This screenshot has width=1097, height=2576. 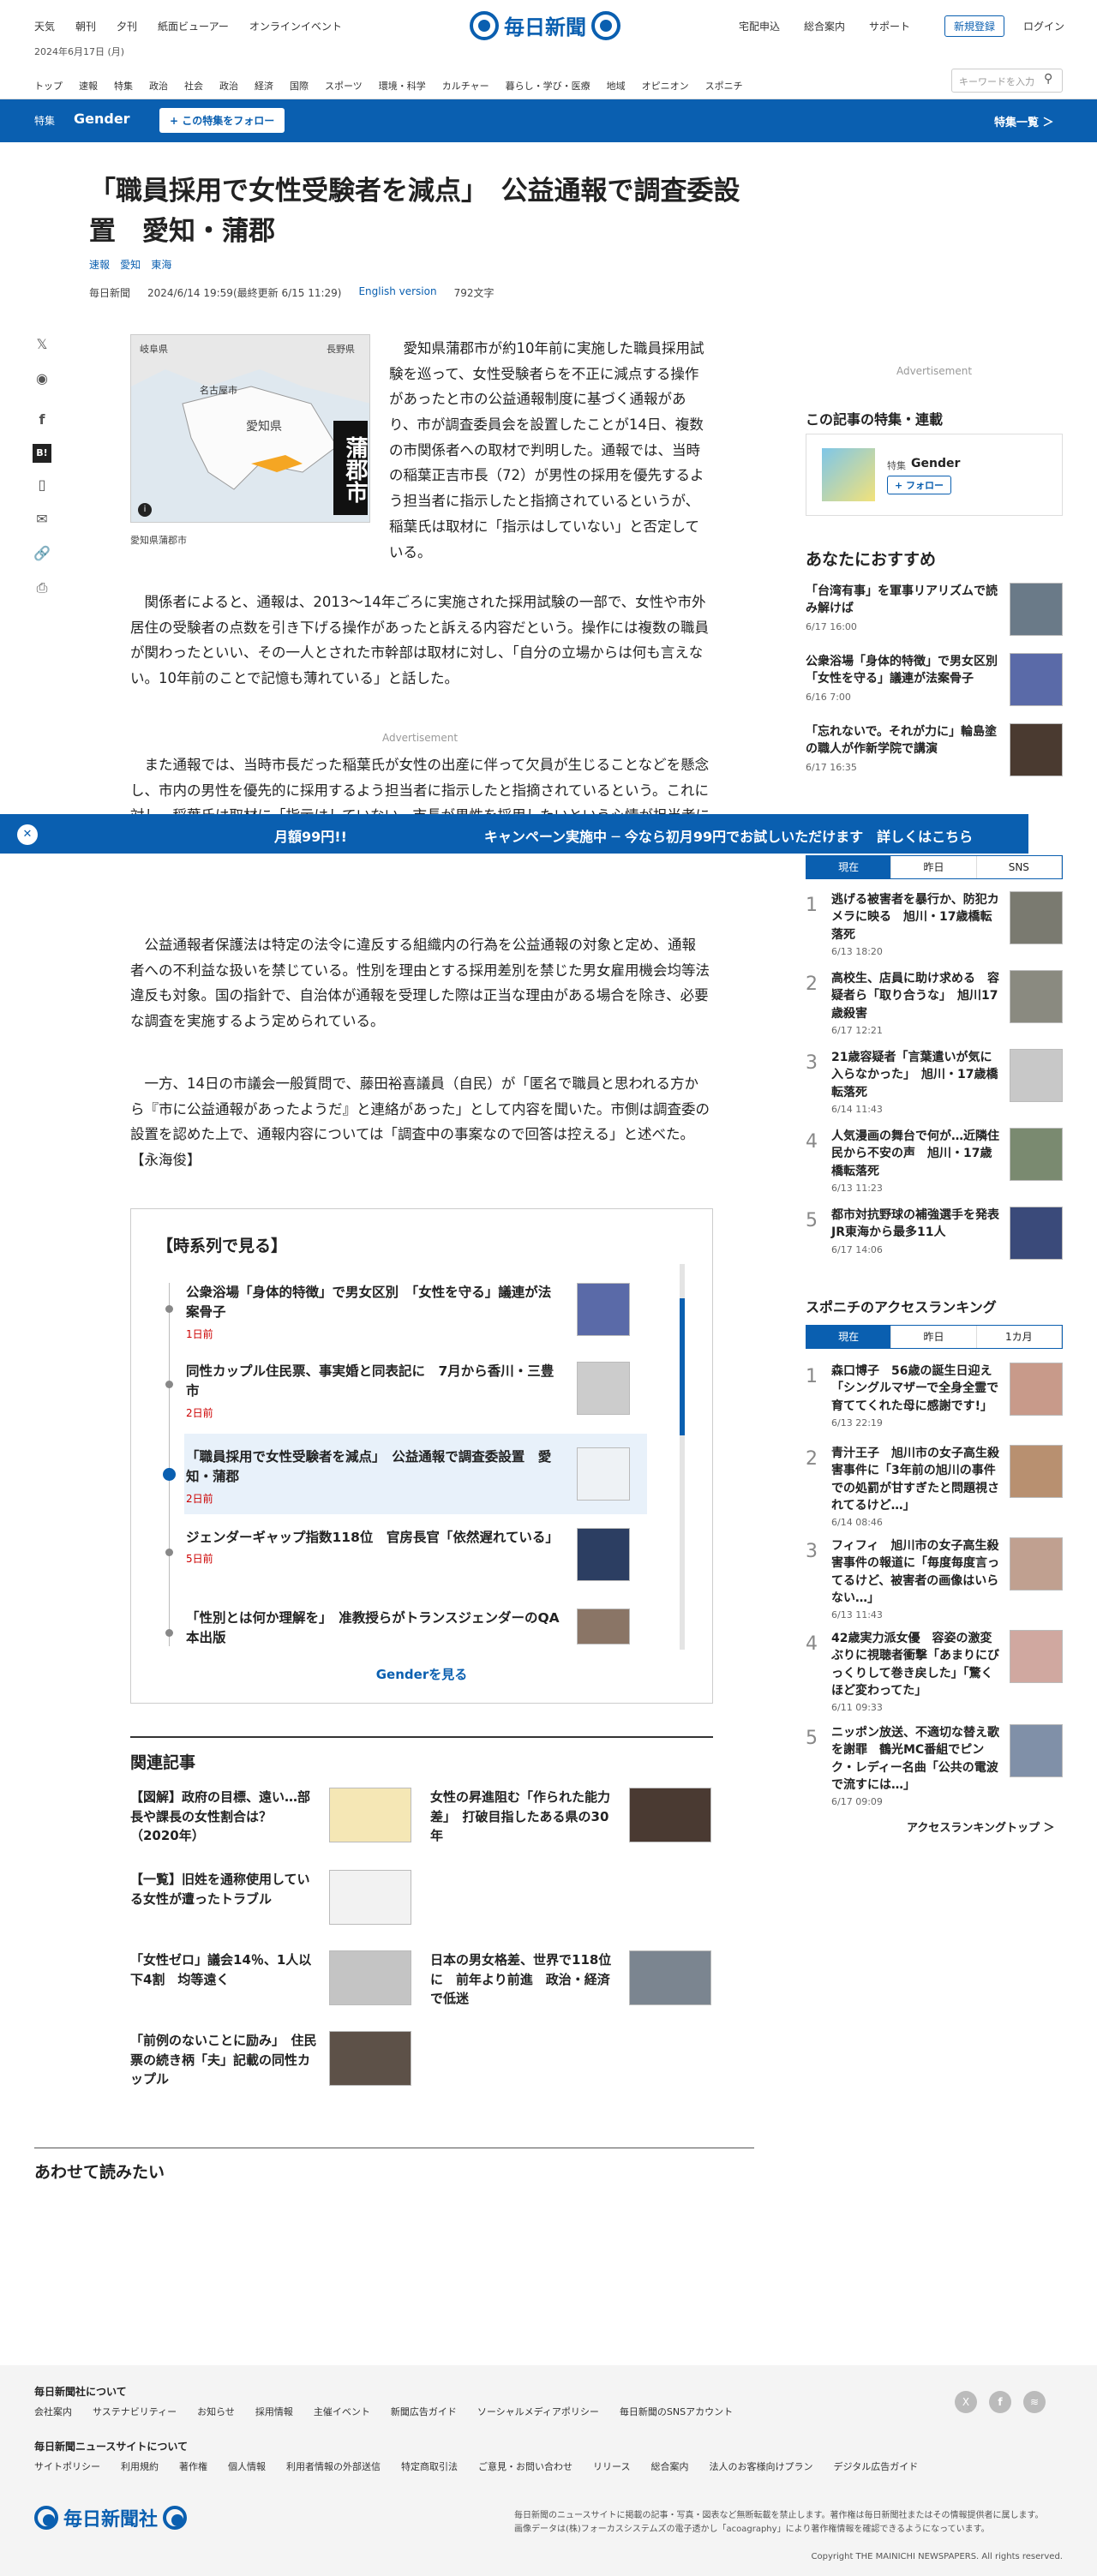 I want to click on related-item: 「前例のないことに励み」 住民票の続き柄「夫」記載の同性カップル, so click(x=271, y=2060).